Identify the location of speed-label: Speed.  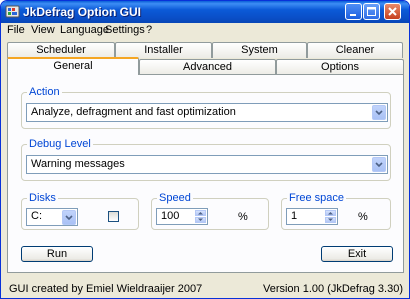
(175, 198).